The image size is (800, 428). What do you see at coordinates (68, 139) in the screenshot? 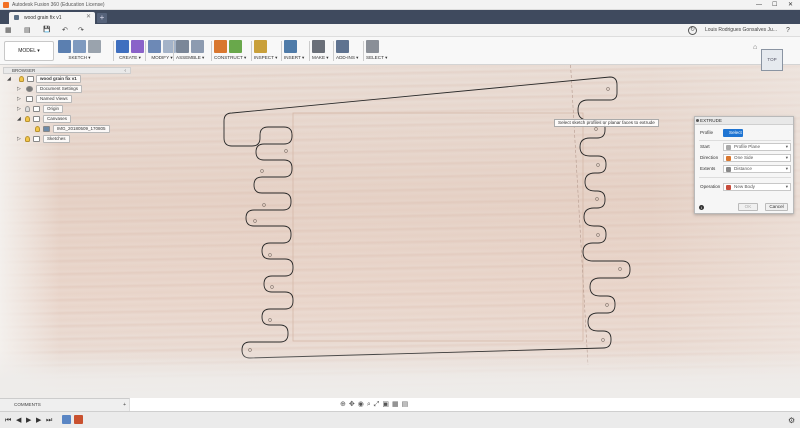
I see `browser-item-sketches: ▷ Sketches` at bounding box center [68, 139].